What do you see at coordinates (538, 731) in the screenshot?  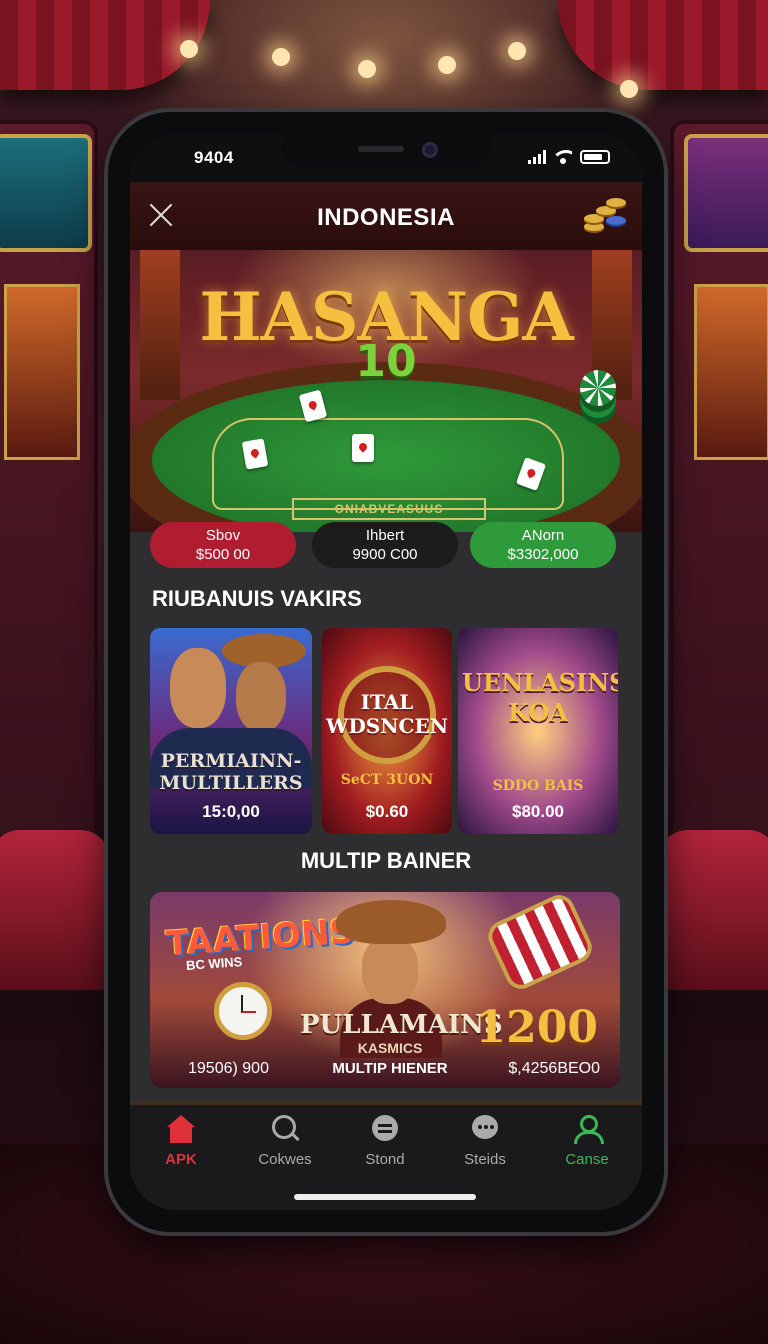 I see `game-tile: UENLASINS KOA SDDO BAIS $80.00` at bounding box center [538, 731].